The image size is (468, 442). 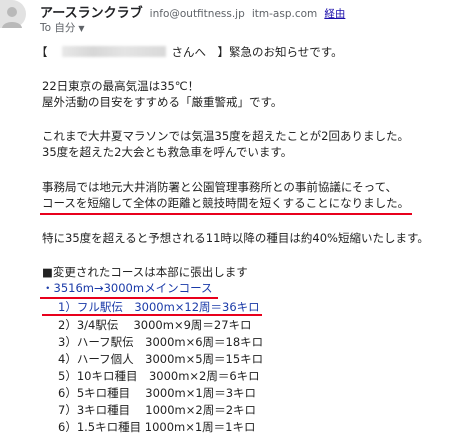 What do you see at coordinates (145, 272) in the screenshot?
I see `changes-heading: ■変更されたコースは本部に張出します` at bounding box center [145, 272].